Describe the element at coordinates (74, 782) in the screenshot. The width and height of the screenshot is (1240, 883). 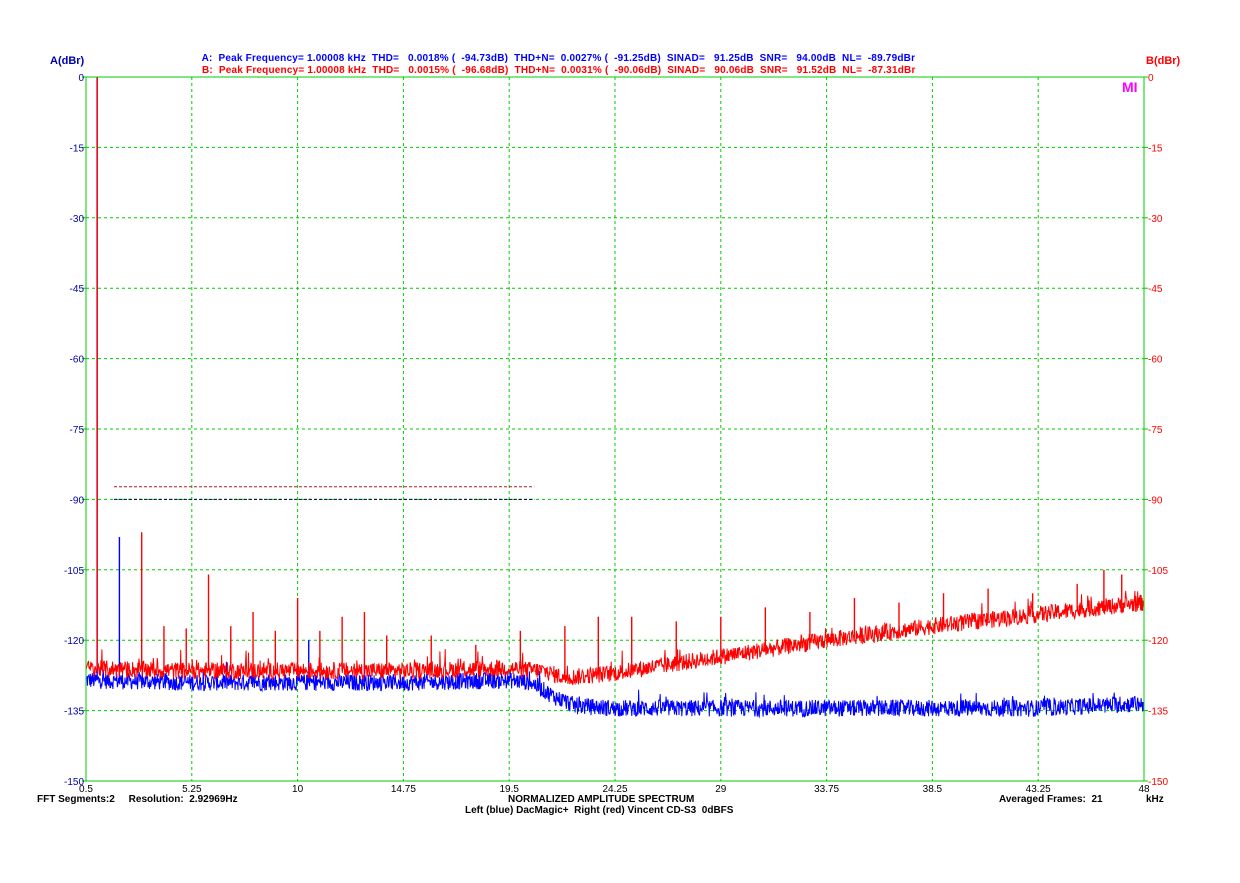
I see `y-tick-label: -150` at that location.